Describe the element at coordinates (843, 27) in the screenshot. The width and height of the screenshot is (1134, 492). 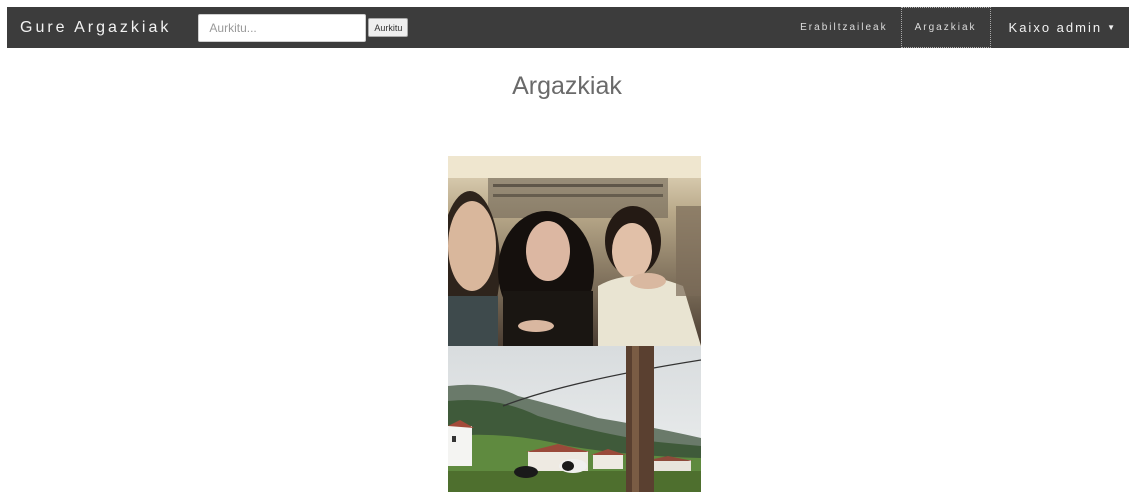
I see `nav-item-users: Erabiltzaileak` at that location.